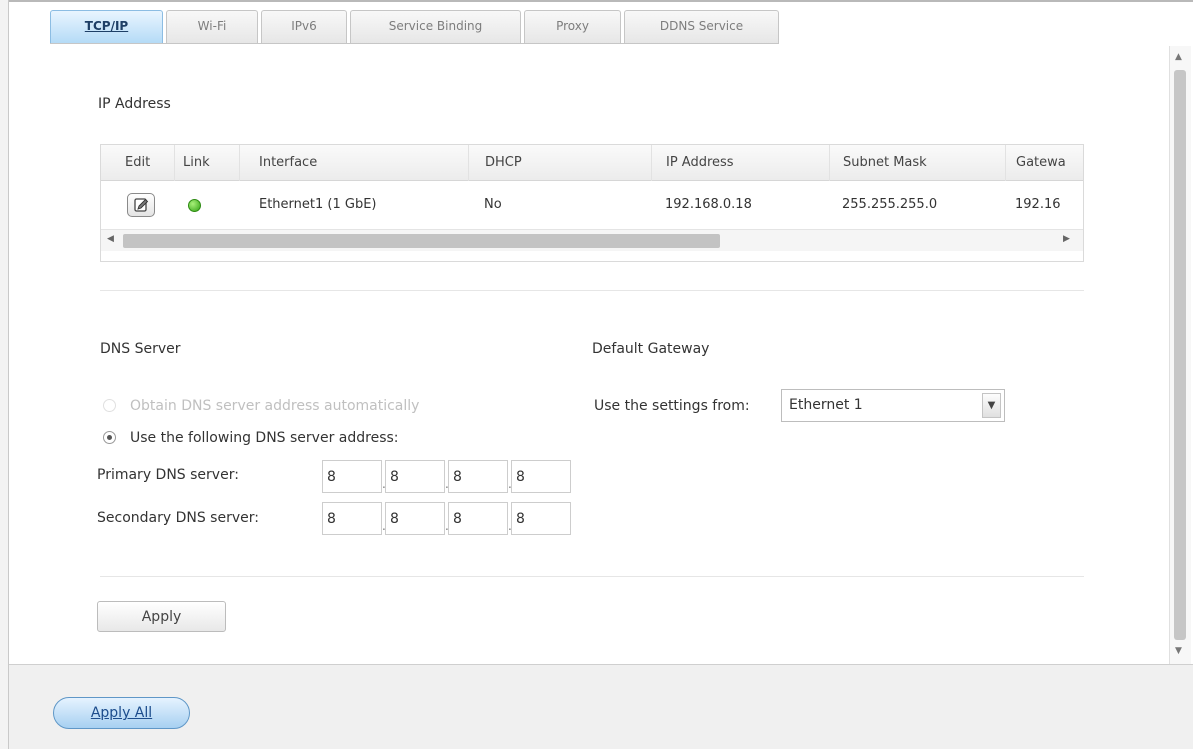 This screenshot has width=1193, height=749. Describe the element at coordinates (493, 204) in the screenshot. I see `cell-dhcp: No` at that location.